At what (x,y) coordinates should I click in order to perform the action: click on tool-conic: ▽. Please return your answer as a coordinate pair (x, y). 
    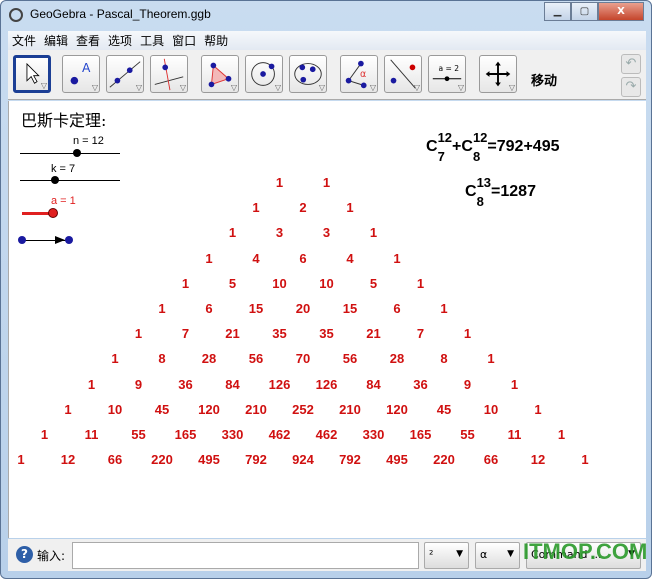
    Looking at the image, I should click on (308, 74).